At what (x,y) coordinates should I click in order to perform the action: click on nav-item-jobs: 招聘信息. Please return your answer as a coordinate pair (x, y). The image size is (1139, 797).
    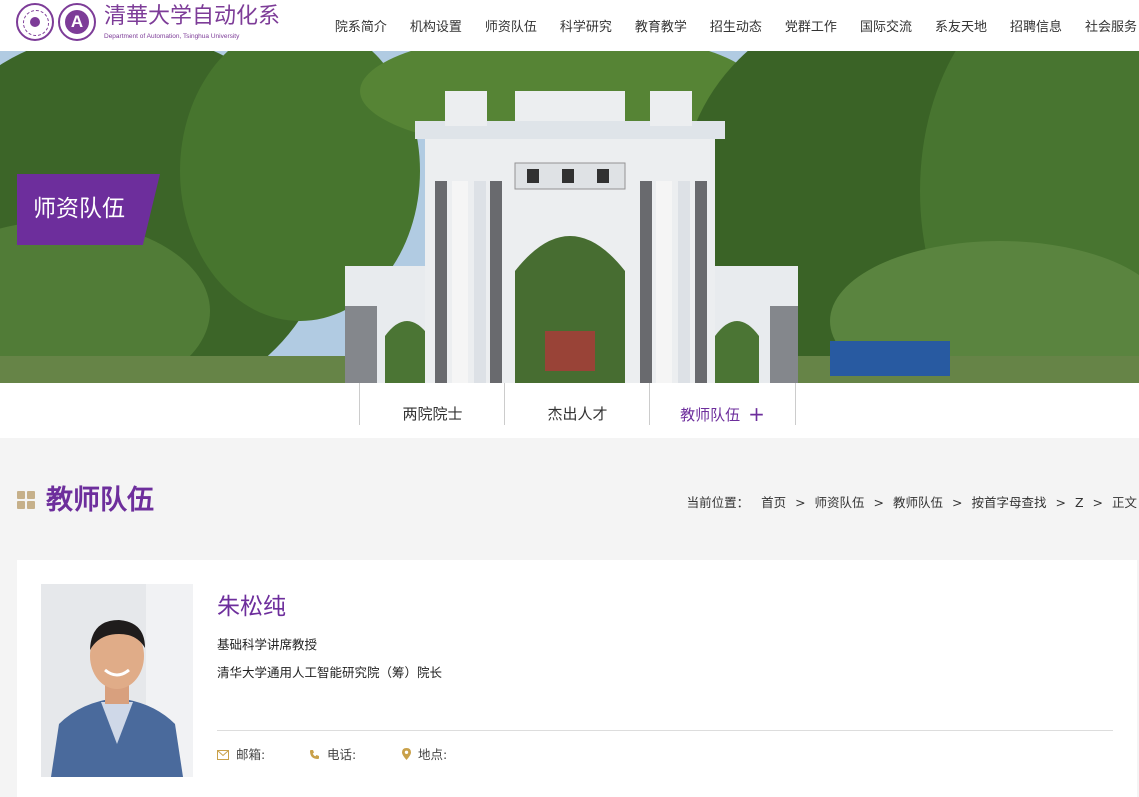
    Looking at the image, I should click on (1036, 25).